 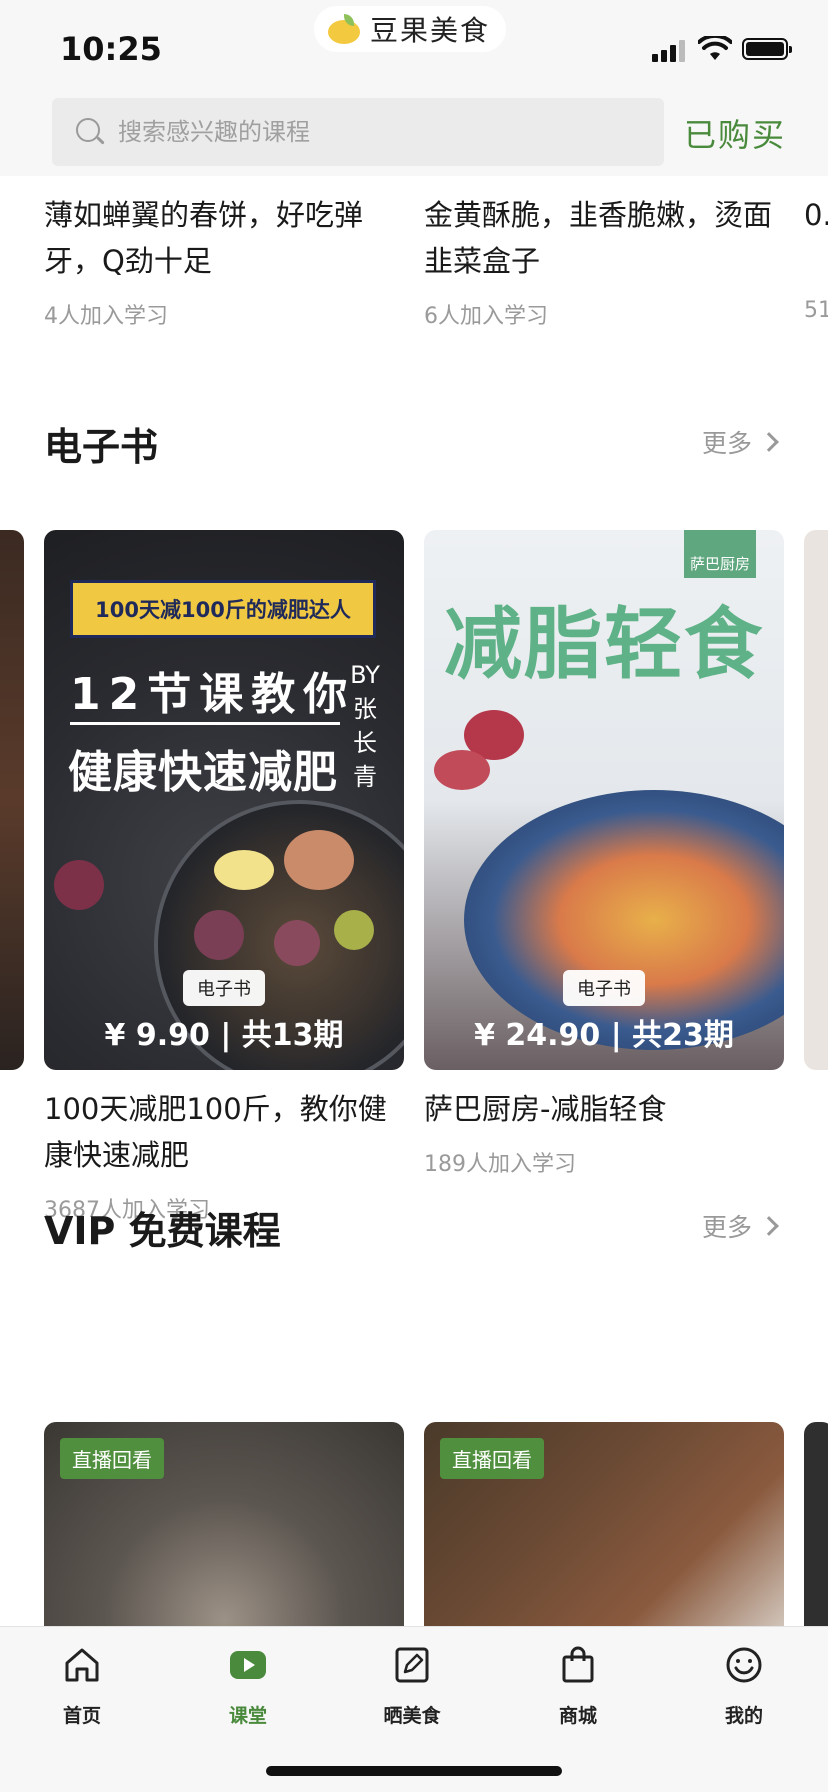 What do you see at coordinates (486, 316) in the screenshot?
I see `course-meta: 6人加入学习` at bounding box center [486, 316].